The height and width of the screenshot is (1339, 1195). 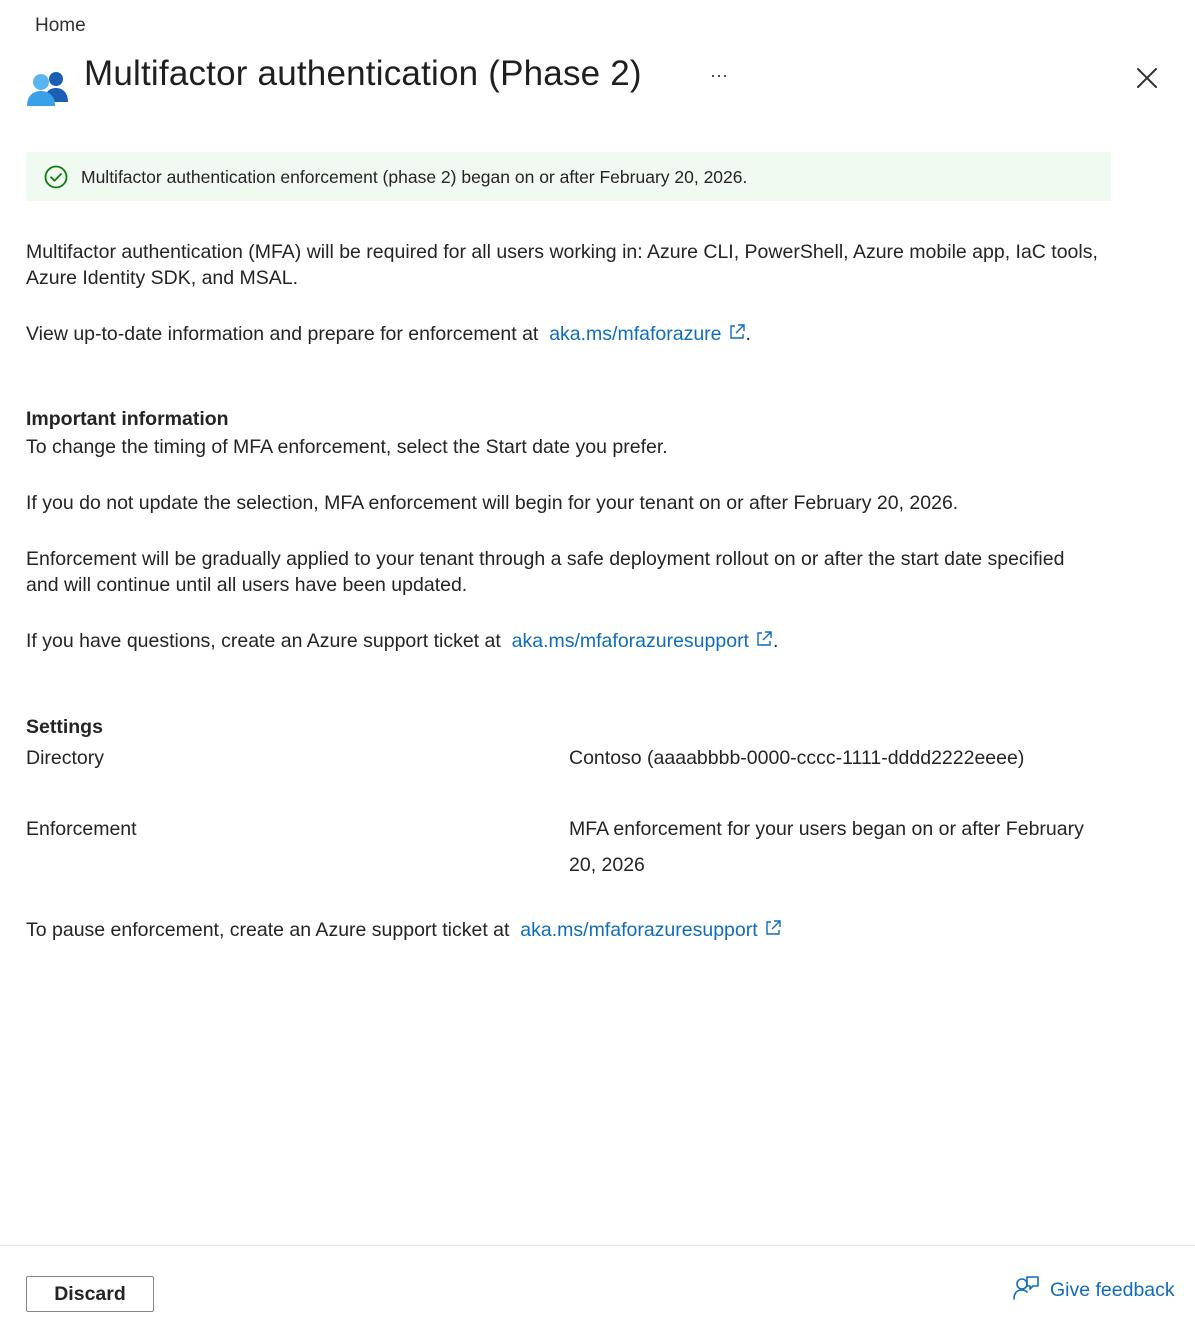 I want to click on give-feedback-button: Give feedback, so click(x=1093, y=1290).